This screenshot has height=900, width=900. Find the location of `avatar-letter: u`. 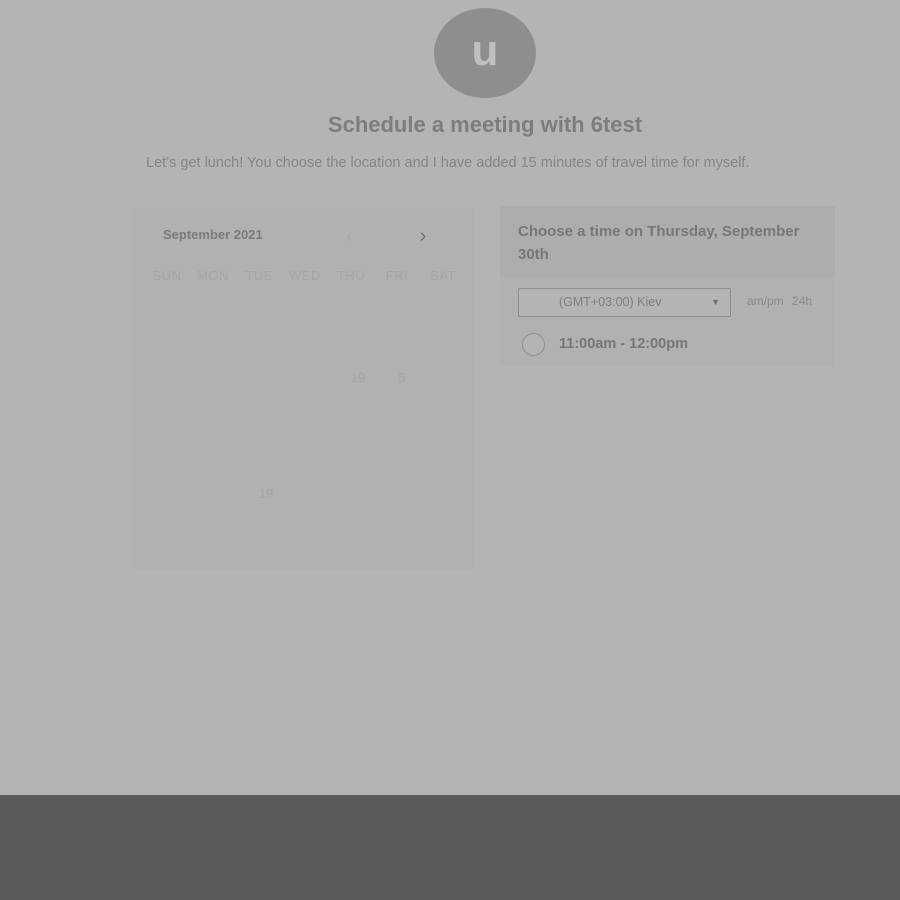

avatar-letter: u is located at coordinates (485, 50).